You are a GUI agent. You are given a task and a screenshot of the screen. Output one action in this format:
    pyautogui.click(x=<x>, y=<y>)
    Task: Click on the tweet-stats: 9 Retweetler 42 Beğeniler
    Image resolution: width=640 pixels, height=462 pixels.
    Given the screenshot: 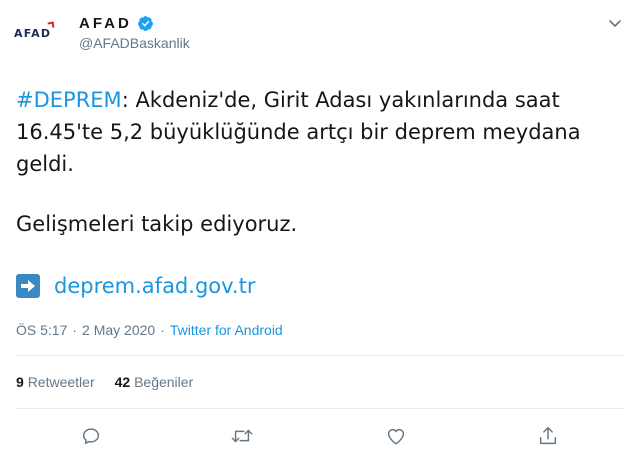 What is the action you would take?
    pyautogui.click(x=104, y=382)
    